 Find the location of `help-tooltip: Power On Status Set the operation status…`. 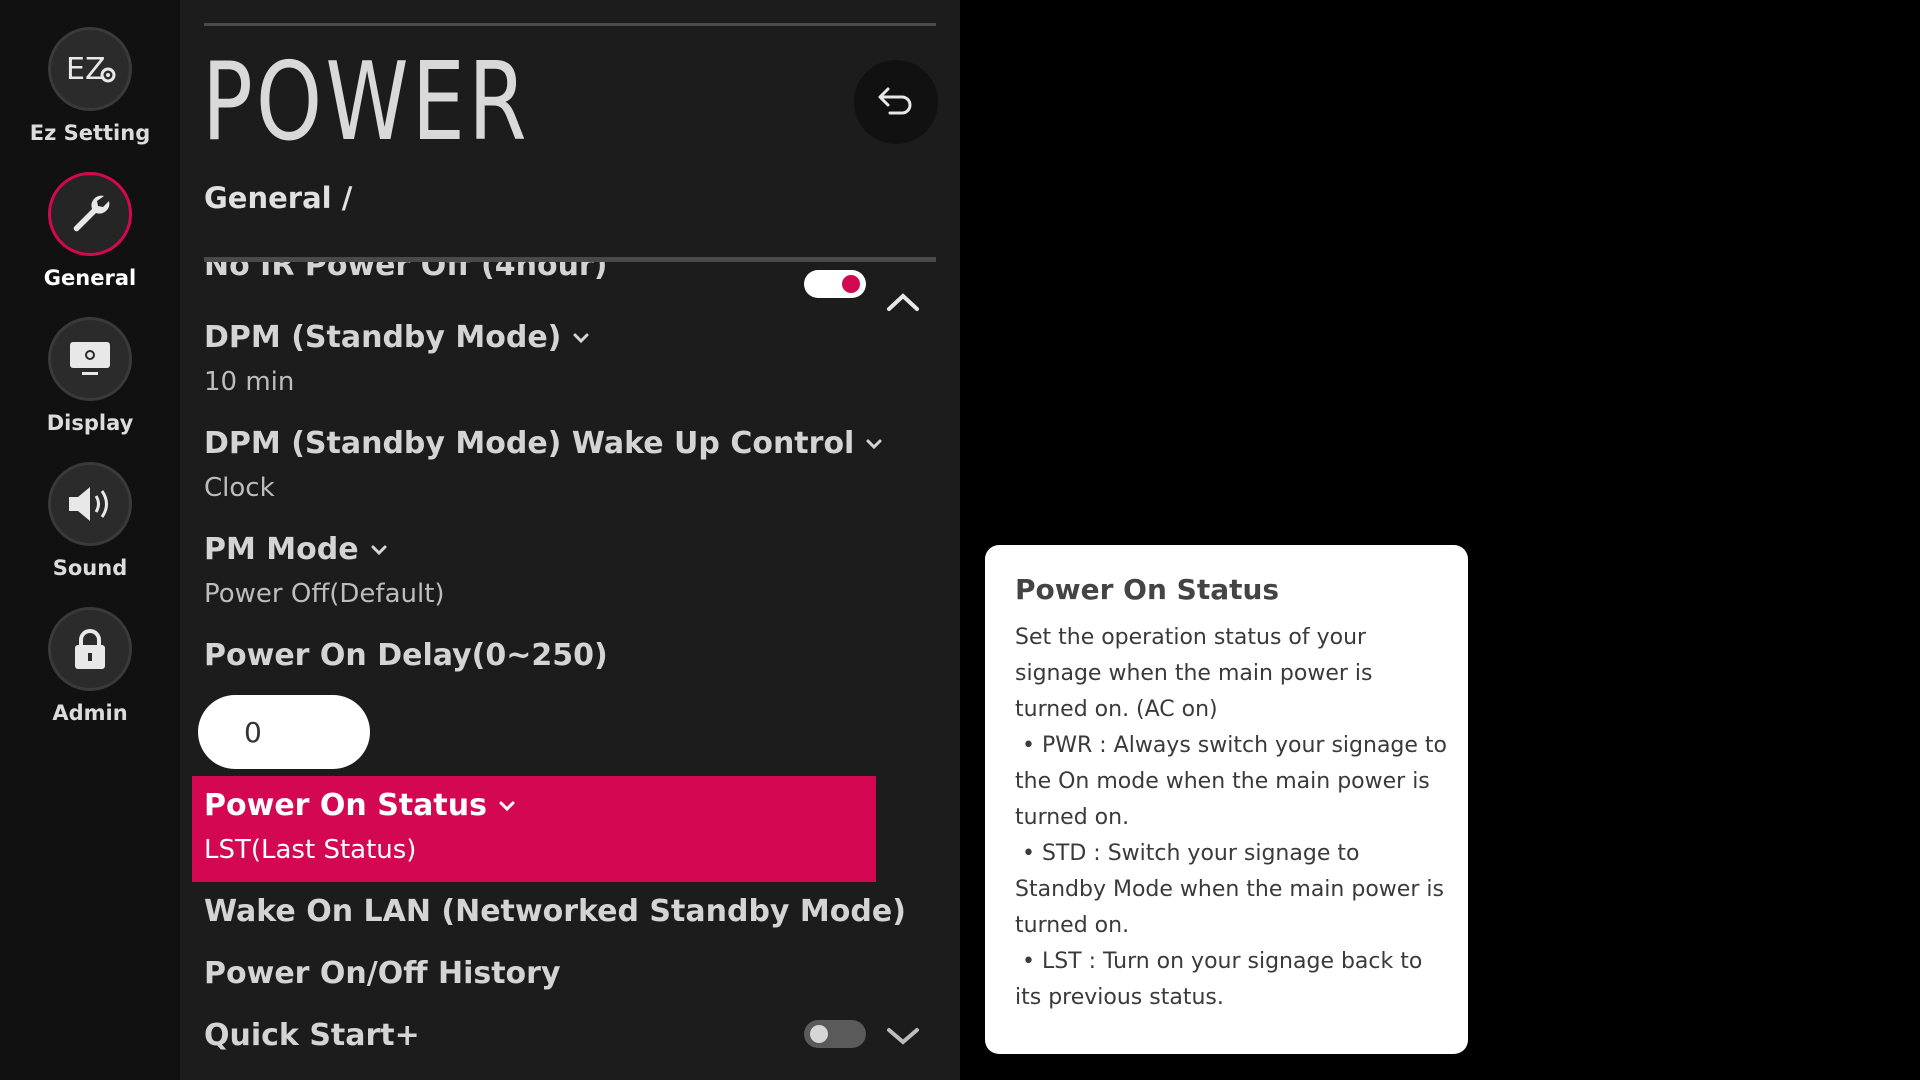

help-tooltip: Power On Status Set the operation status… is located at coordinates (1226, 799).